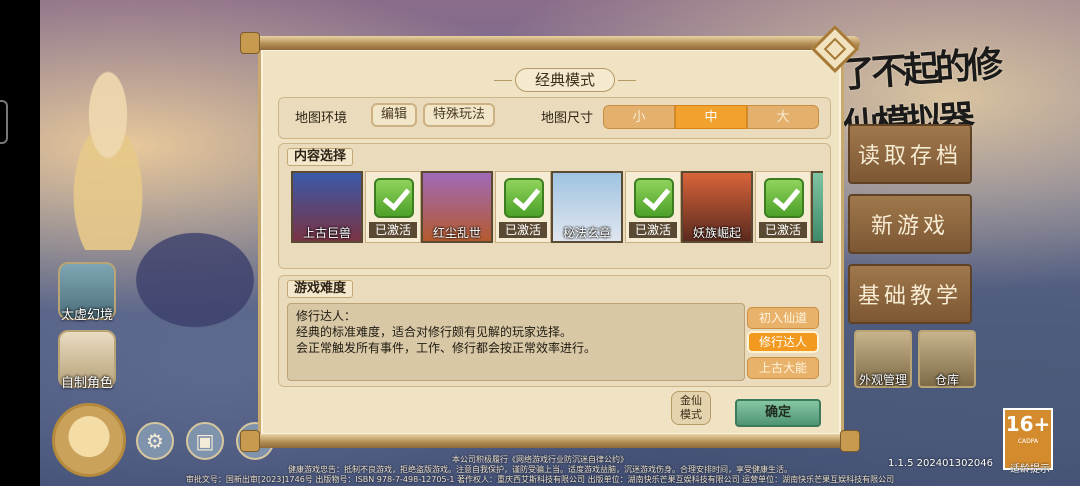 The image size is (1080, 486). What do you see at coordinates (195, 280) in the screenshot?
I see `monster-claw-illustration` at bounding box center [195, 280].